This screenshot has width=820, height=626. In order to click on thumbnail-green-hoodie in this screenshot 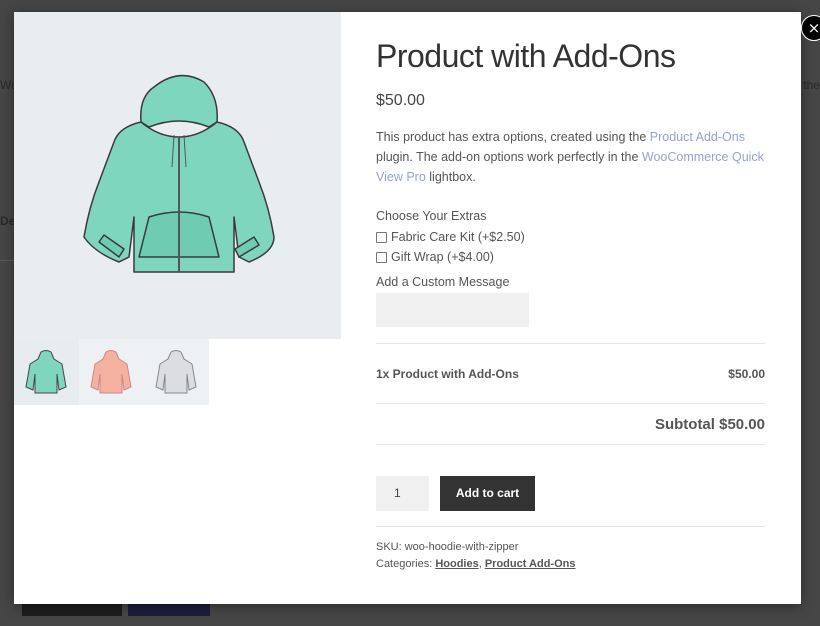, I will do `click(46, 372)`.